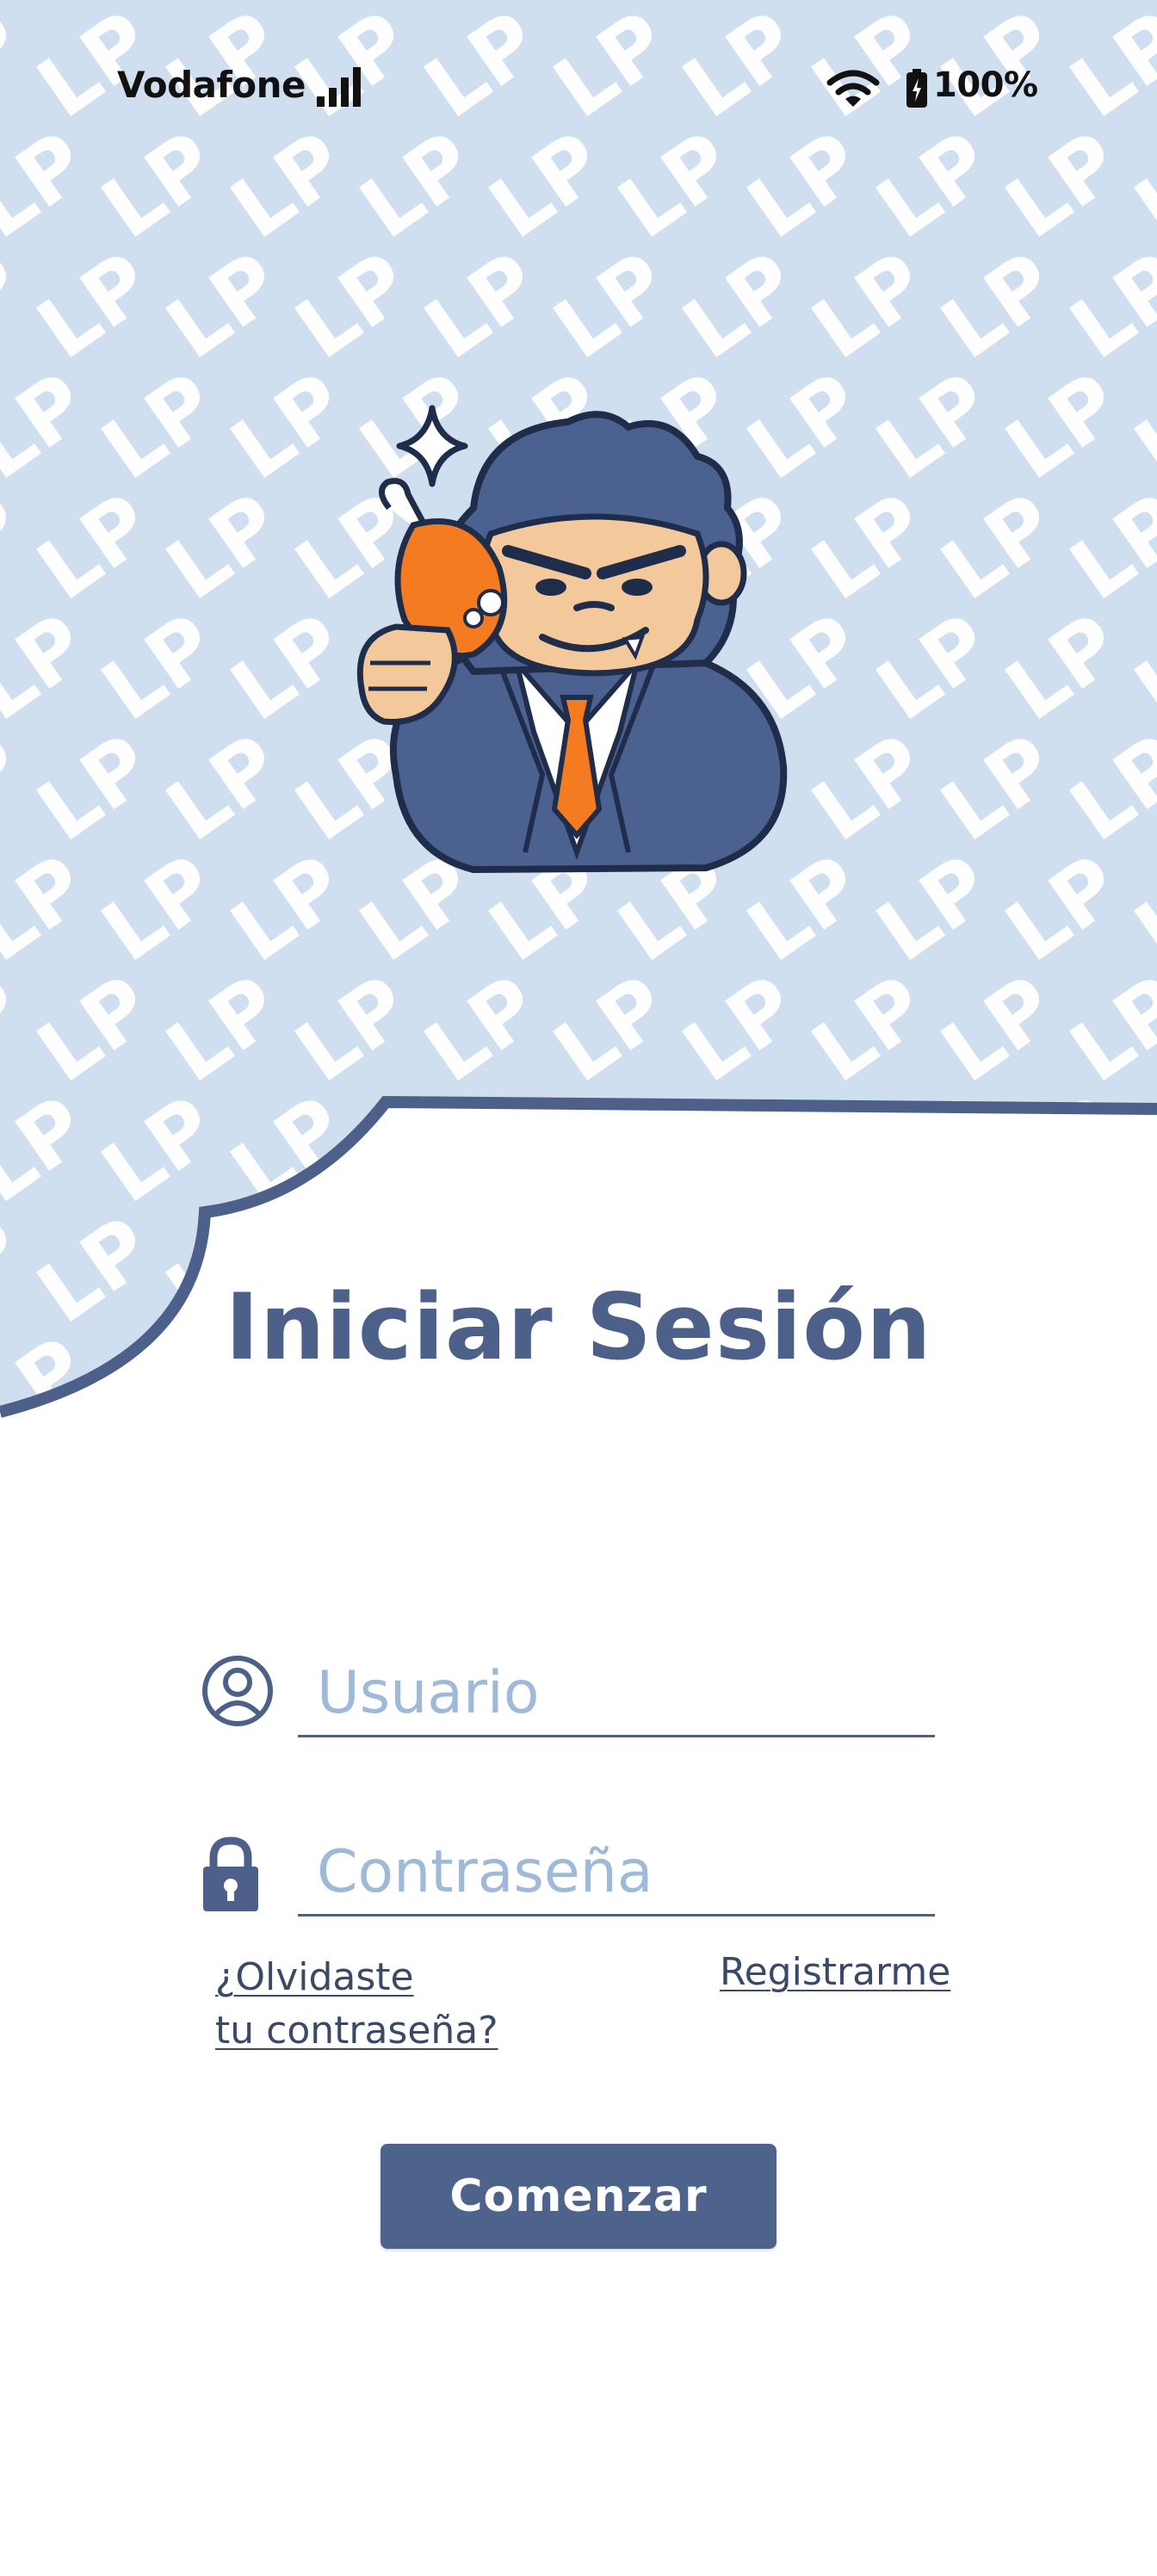 The height and width of the screenshot is (2576, 1157). Describe the element at coordinates (238, 1691) in the screenshot. I see `user-circle-icon` at that location.